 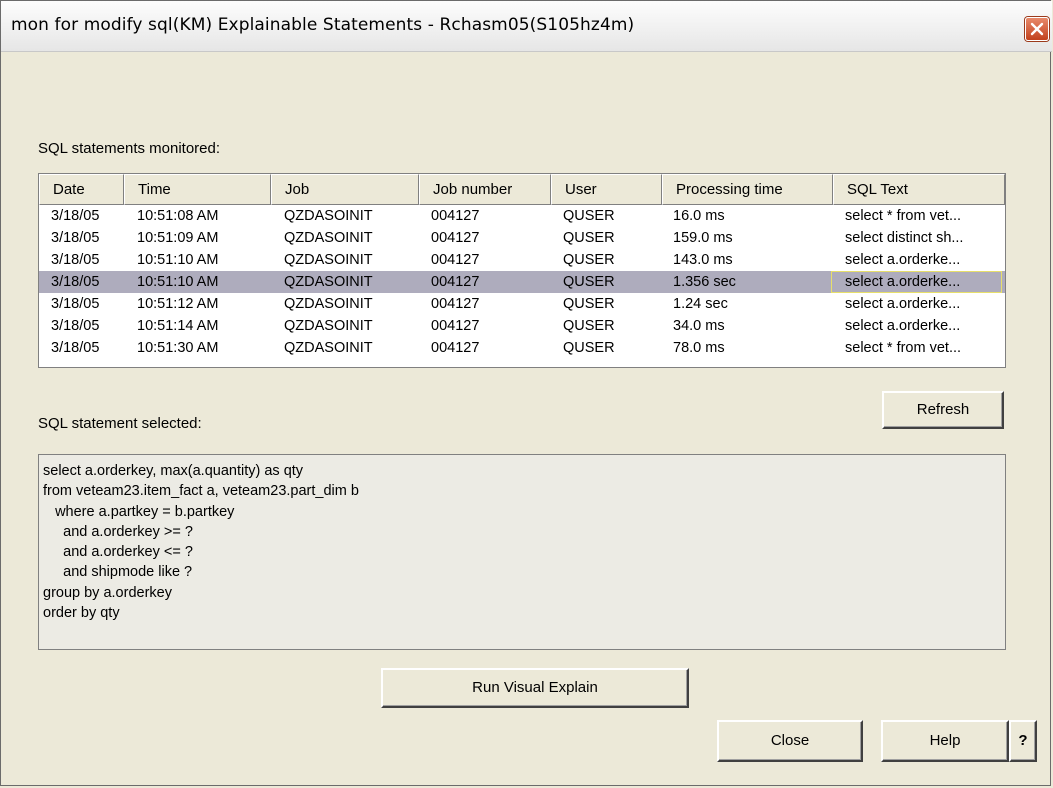 What do you see at coordinates (699, 216) in the screenshot?
I see `cell-processing-time: 16.0 ms` at bounding box center [699, 216].